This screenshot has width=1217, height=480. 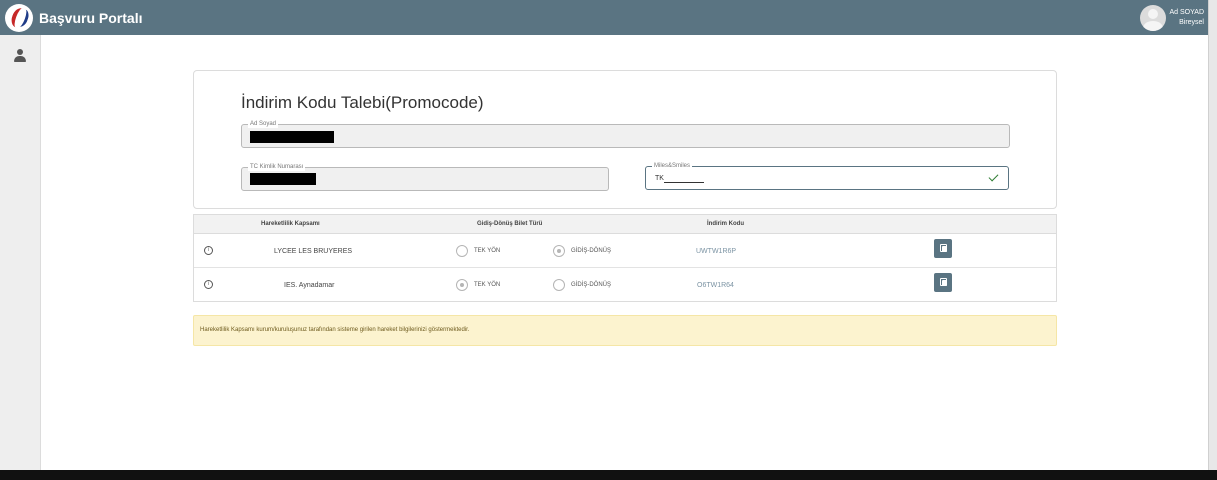 What do you see at coordinates (362, 102) in the screenshot?
I see `page-title: İndirim Kodu Talebi(Promocode)` at bounding box center [362, 102].